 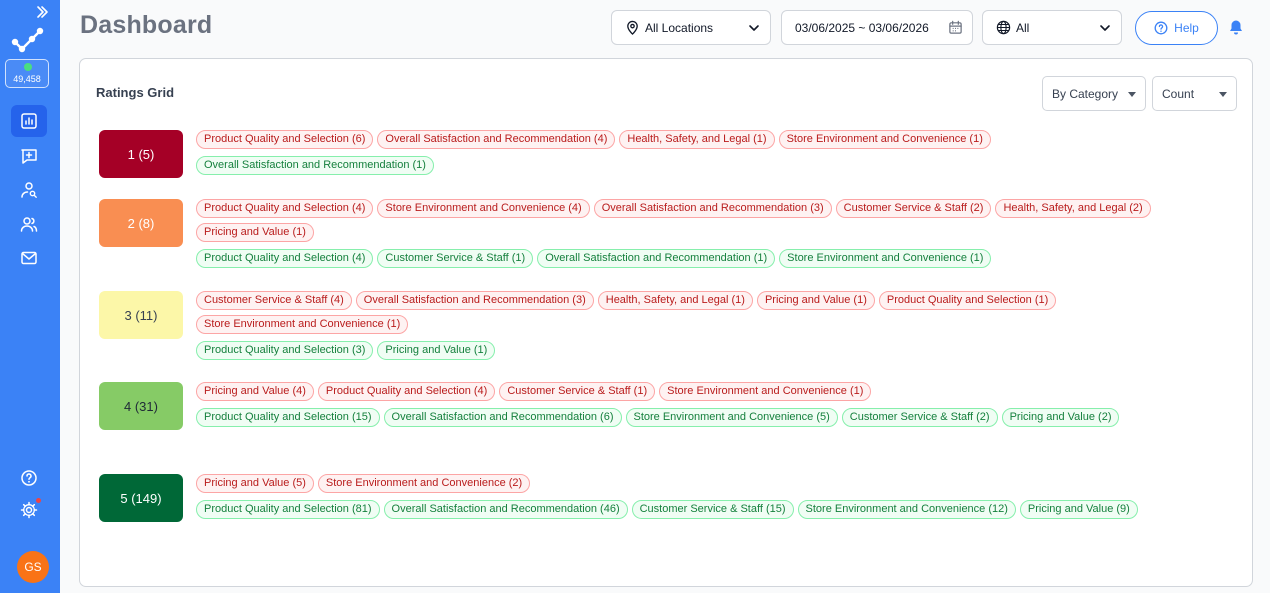 What do you see at coordinates (288, 417) in the screenshot?
I see `positive-category-tag: Product Quality and Selection (15)` at bounding box center [288, 417].